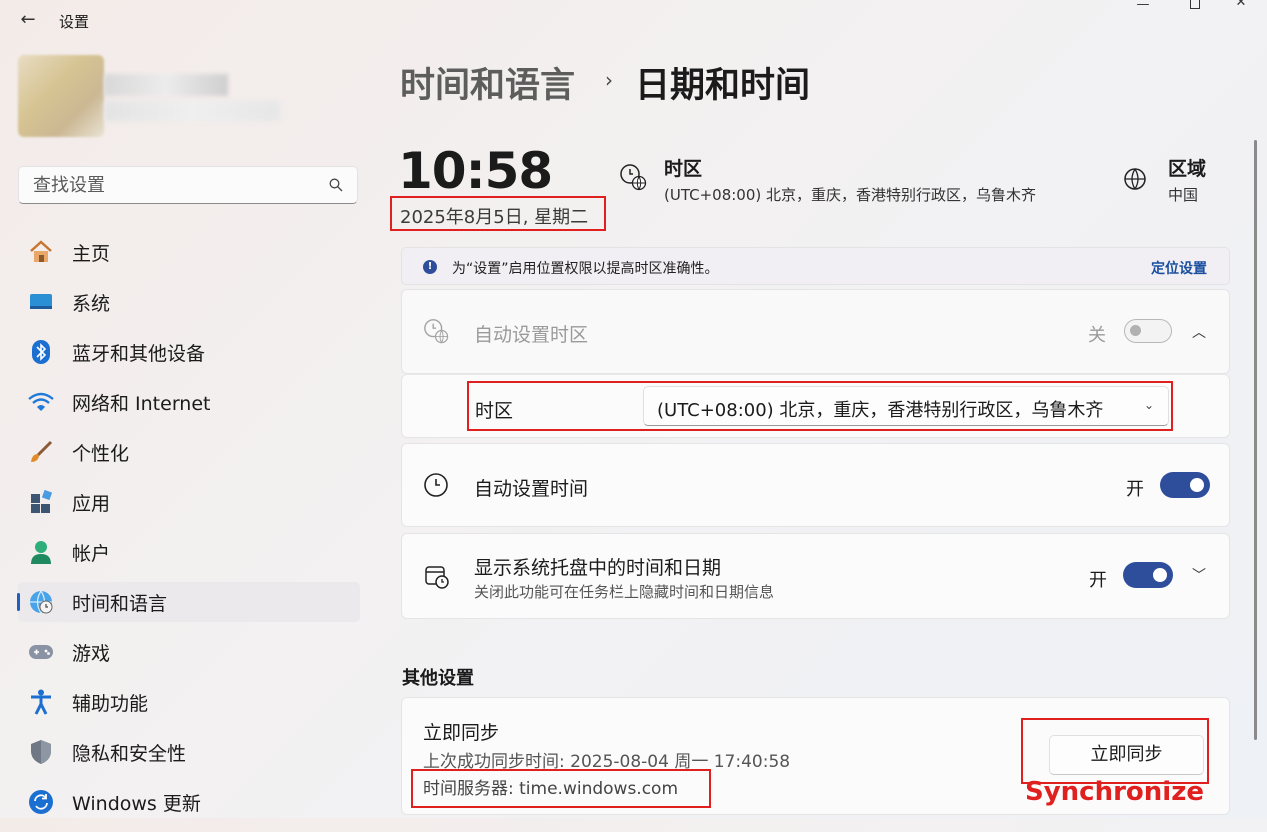  What do you see at coordinates (531, 335) in the screenshot?
I see `auto-timezone-label: 自动设置时区` at bounding box center [531, 335].